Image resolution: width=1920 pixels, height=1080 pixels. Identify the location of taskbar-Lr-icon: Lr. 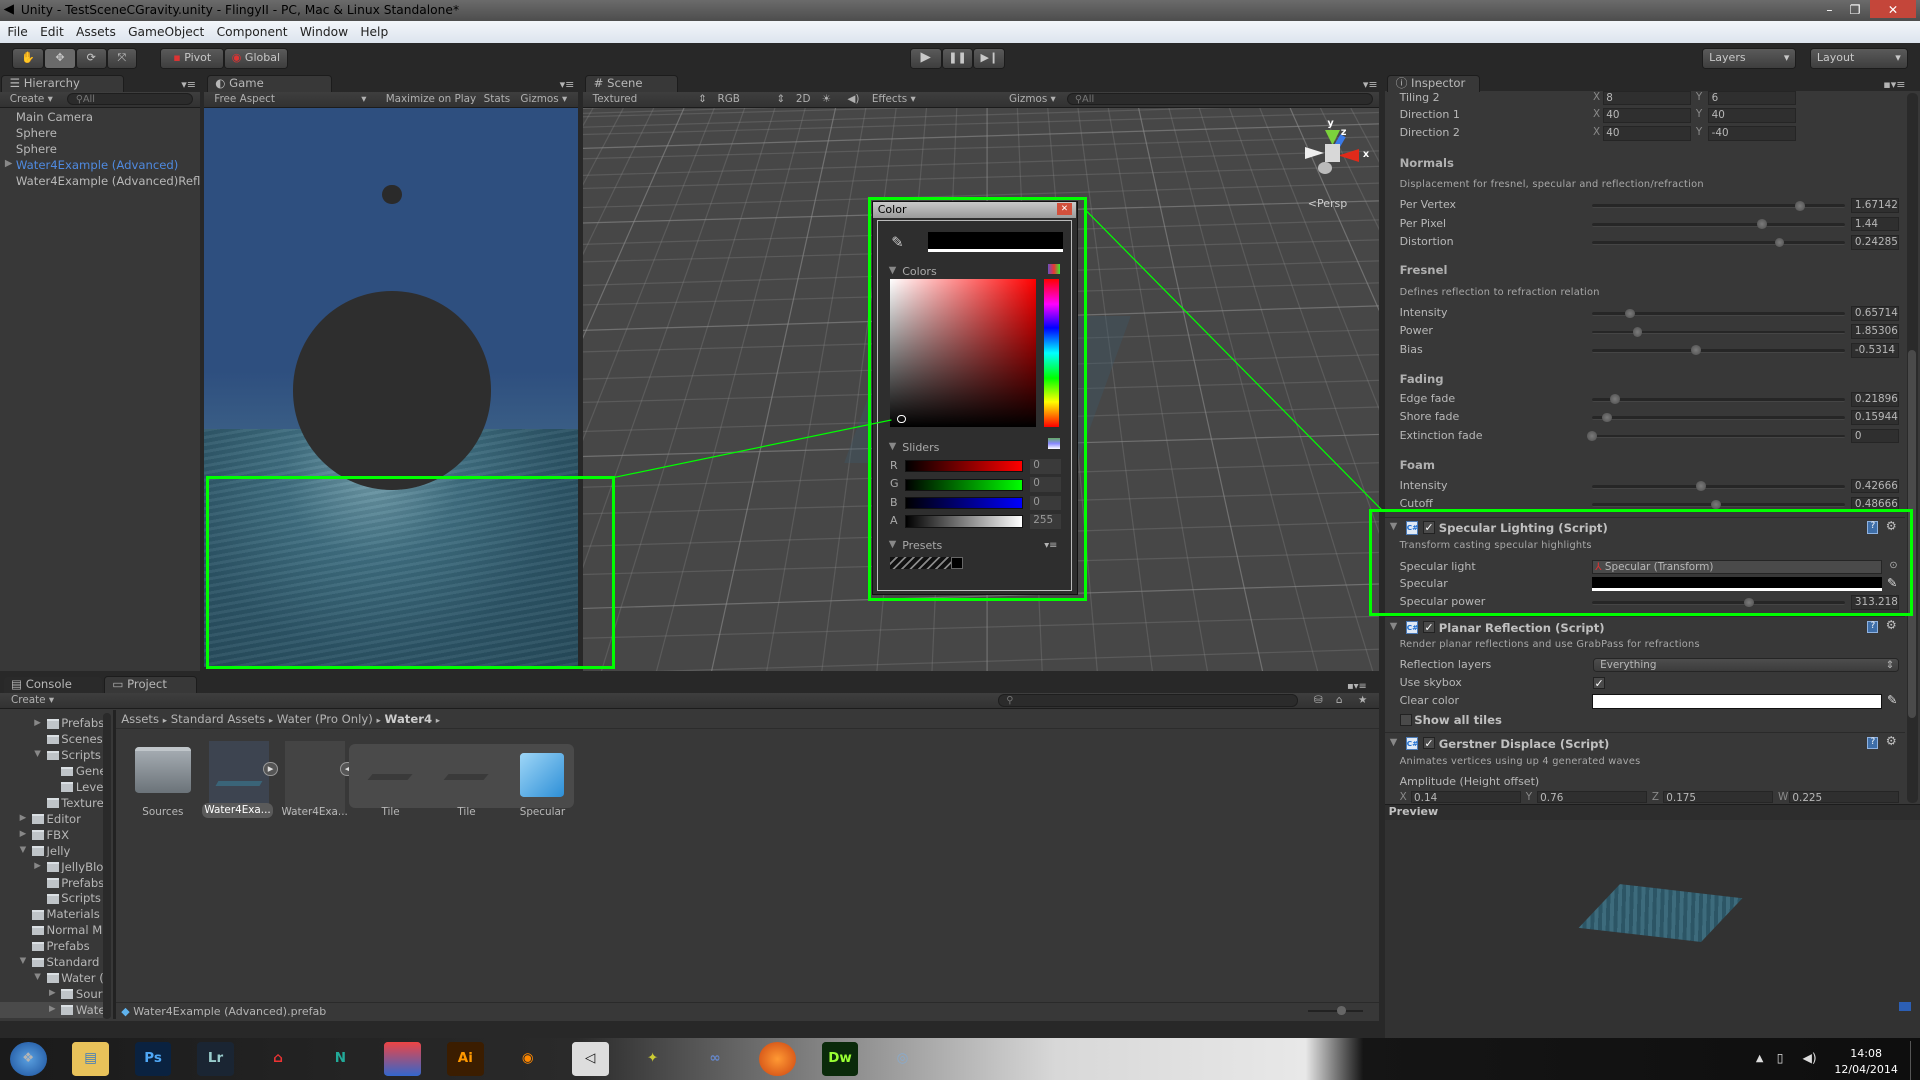
(215, 1059).